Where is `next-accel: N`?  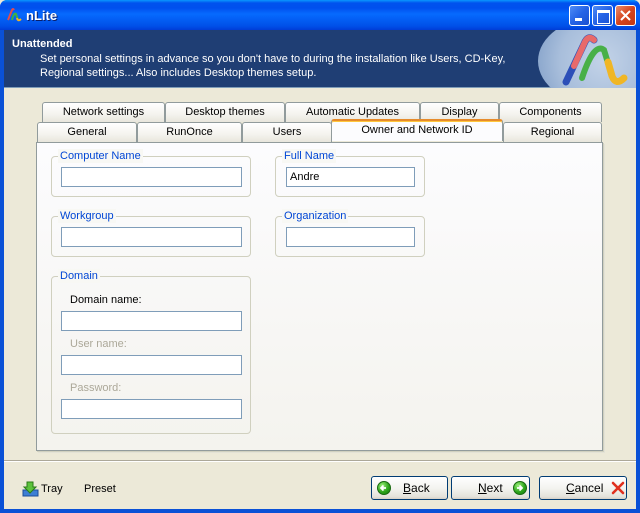 next-accel: N is located at coordinates (482, 488).